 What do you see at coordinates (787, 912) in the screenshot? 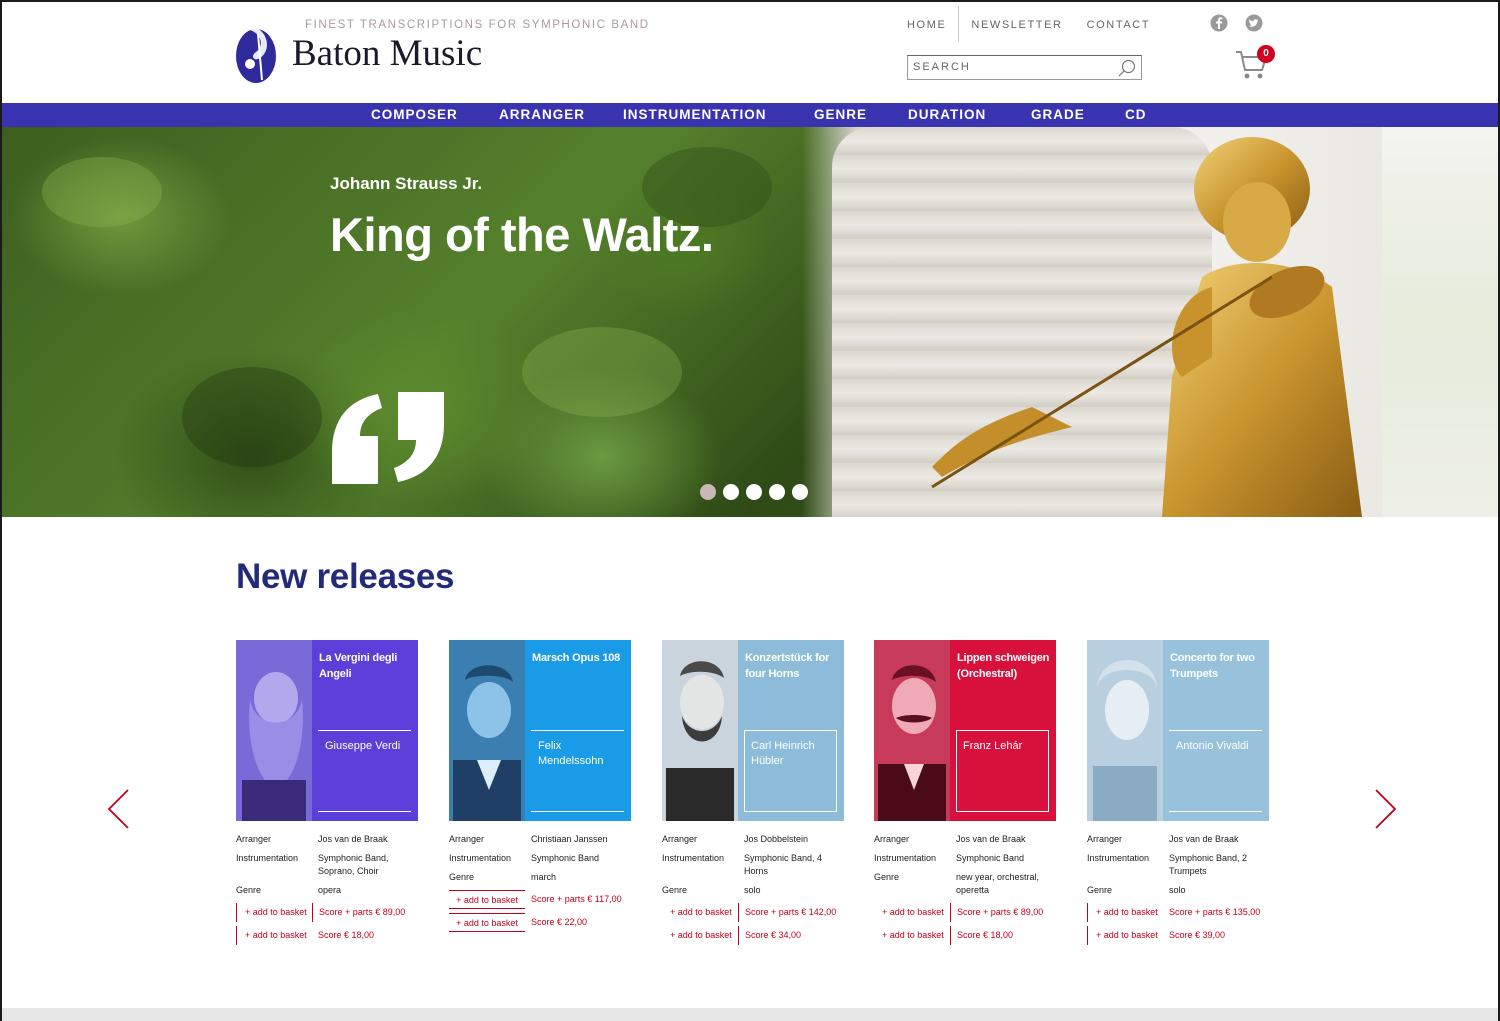
I see `price-score-parts: Score + parts € 142,00` at bounding box center [787, 912].